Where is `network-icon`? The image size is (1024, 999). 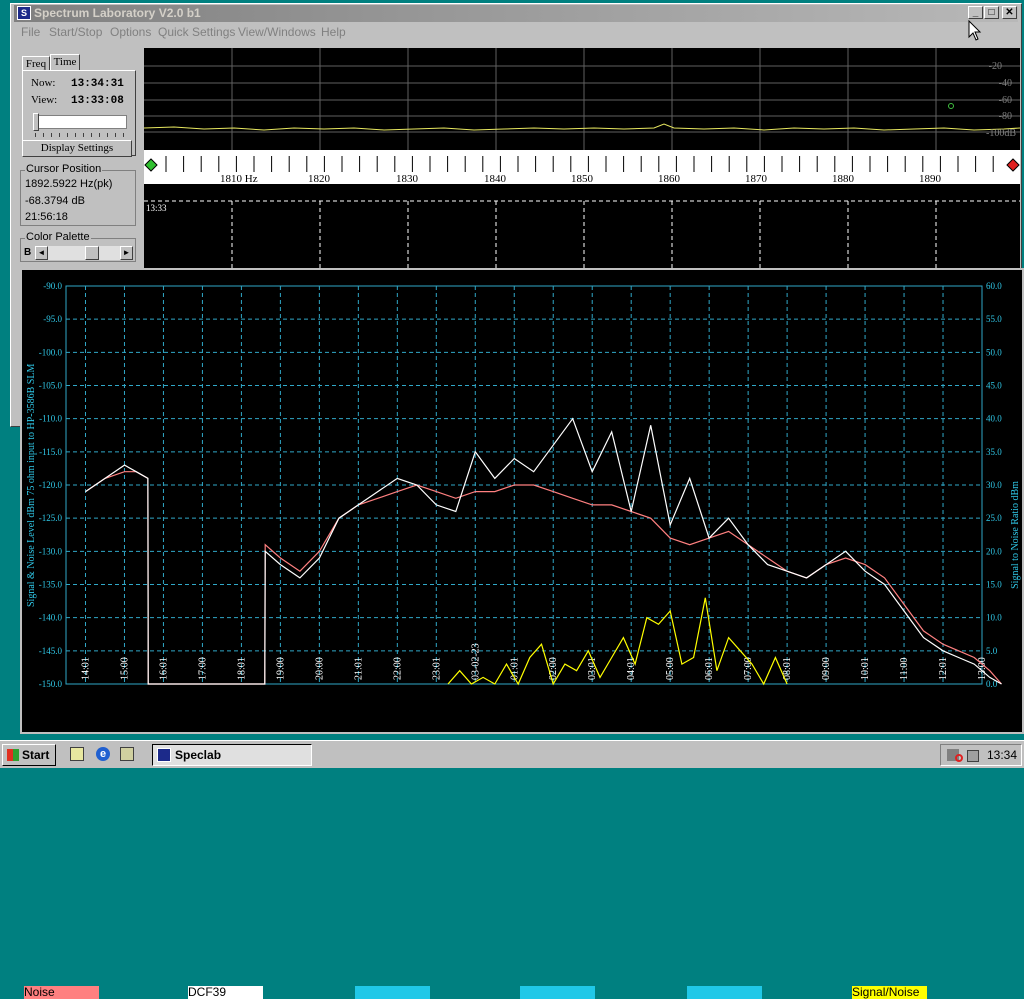 network-icon is located at coordinates (973, 756).